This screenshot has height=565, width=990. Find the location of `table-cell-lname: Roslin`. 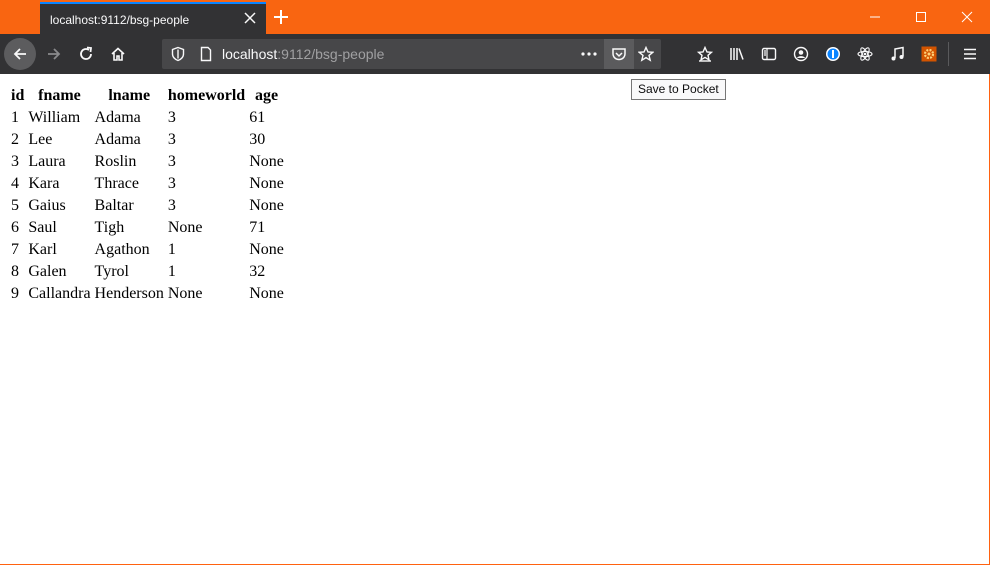

table-cell-lname: Roslin is located at coordinates (115, 161).